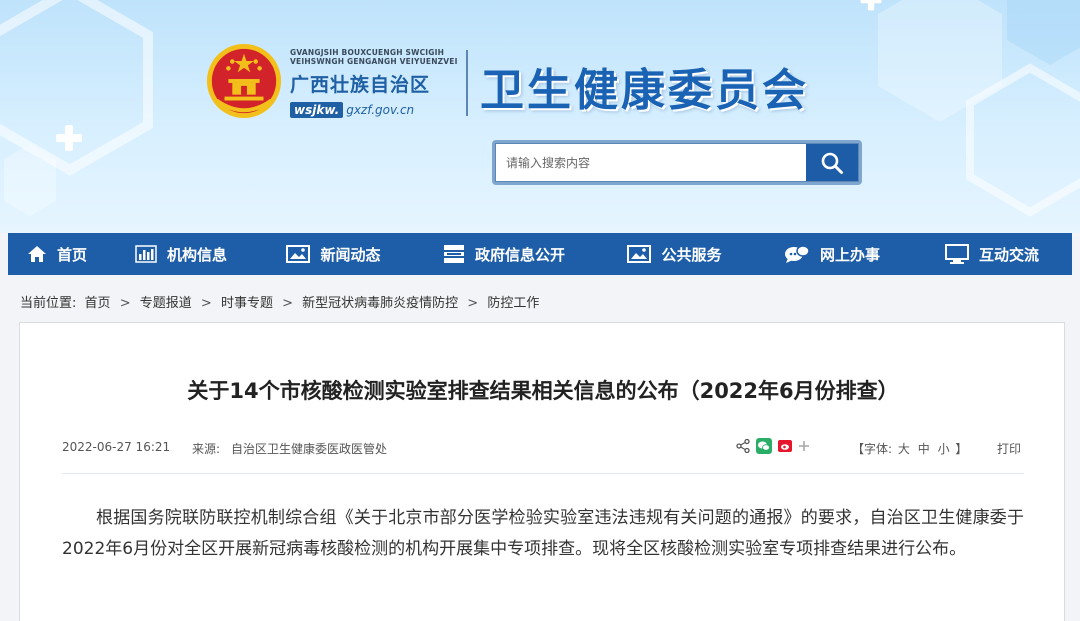 Image resolution: width=1080 pixels, height=621 pixels. I want to click on search-icon, so click(832, 163).